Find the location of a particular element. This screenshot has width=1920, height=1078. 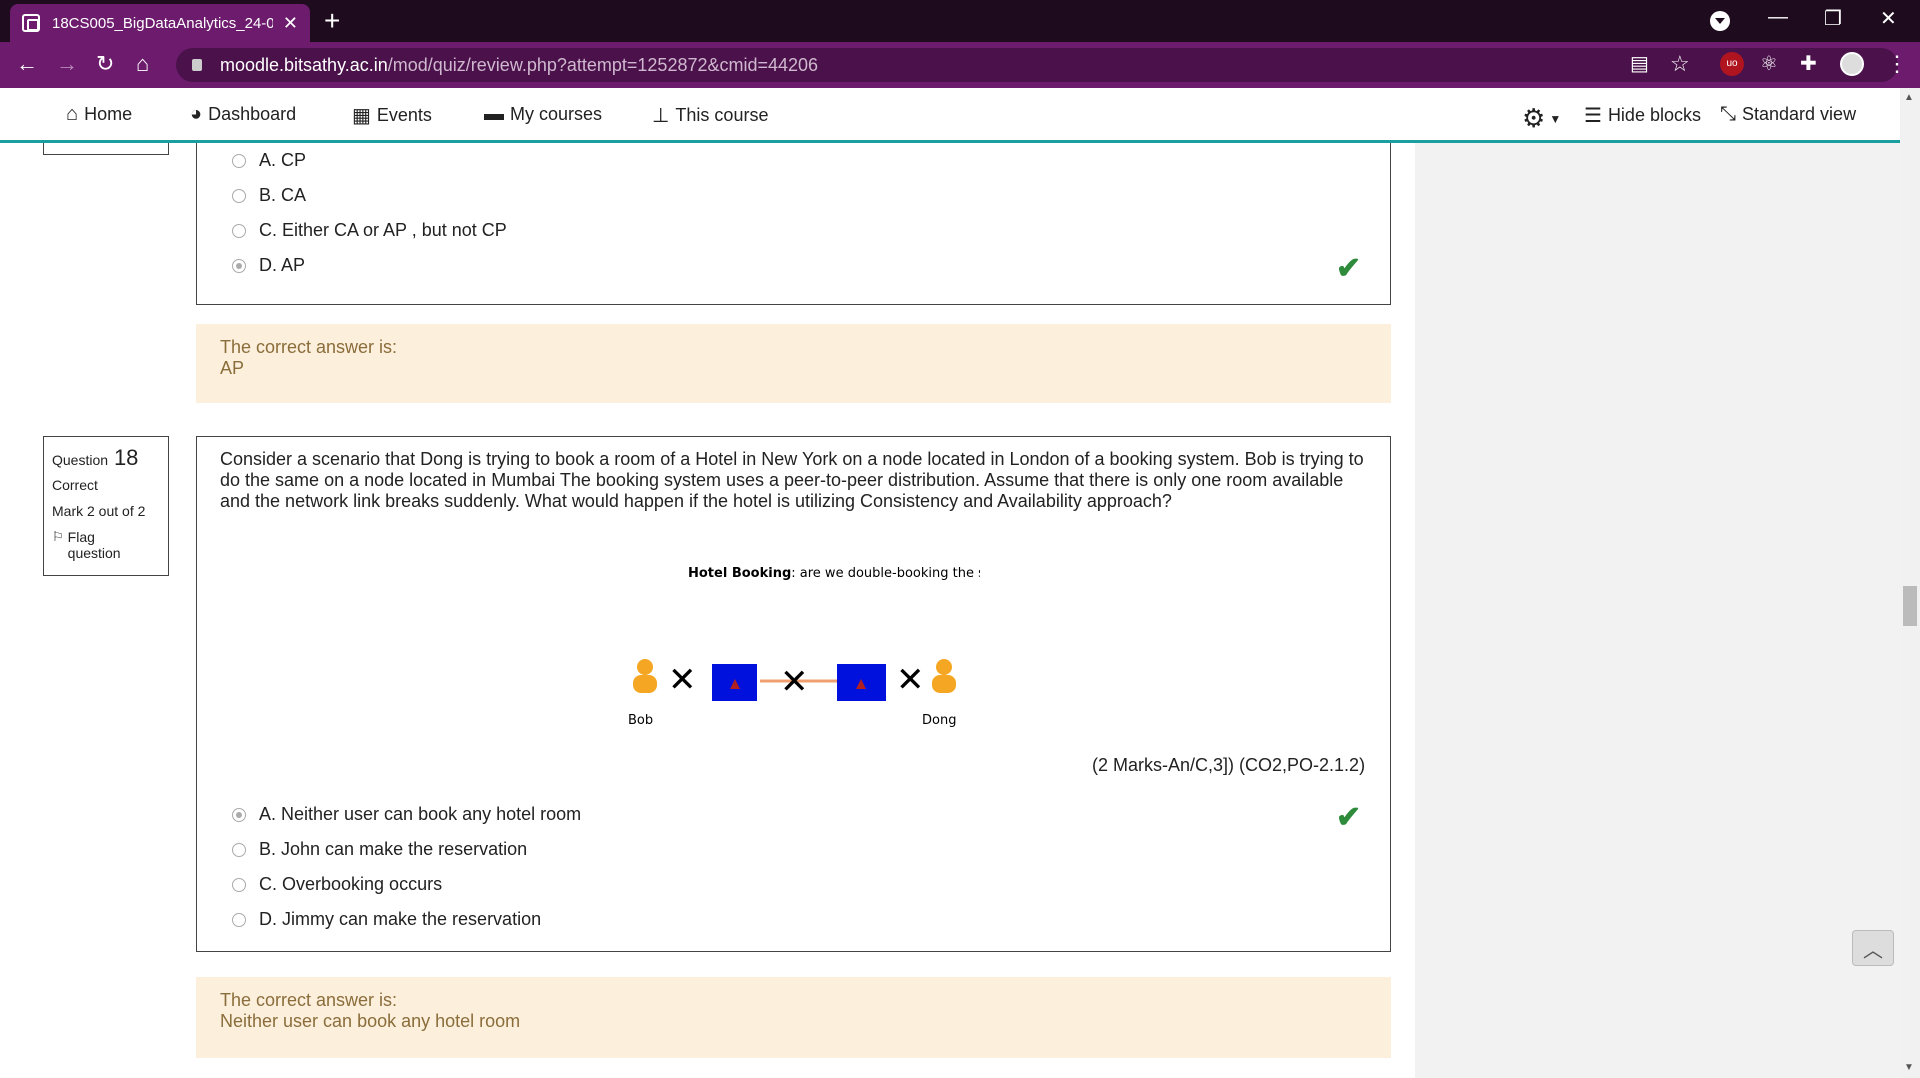

back-icon: ← is located at coordinates (27, 64).